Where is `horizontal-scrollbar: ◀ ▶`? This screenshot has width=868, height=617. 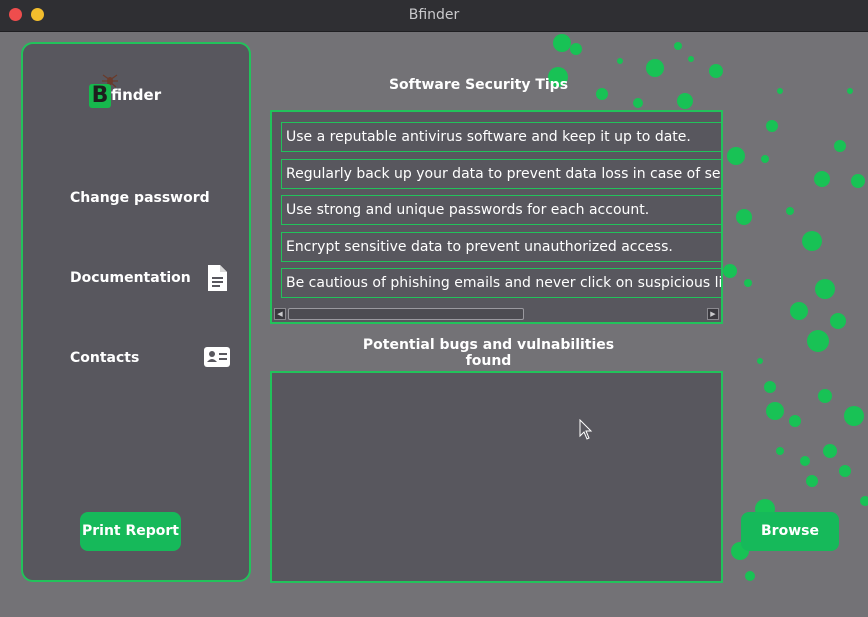
horizontal-scrollbar: ◀ ▶ is located at coordinates (496, 313).